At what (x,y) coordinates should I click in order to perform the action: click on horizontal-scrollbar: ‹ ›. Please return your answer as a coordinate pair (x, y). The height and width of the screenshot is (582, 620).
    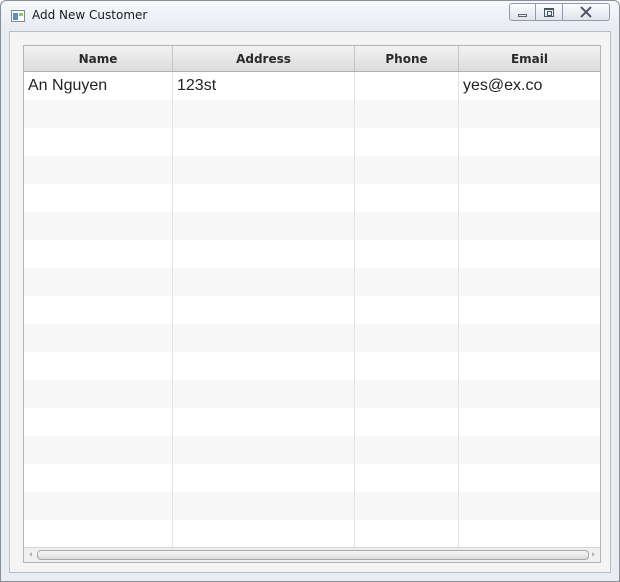
    Looking at the image, I should click on (312, 554).